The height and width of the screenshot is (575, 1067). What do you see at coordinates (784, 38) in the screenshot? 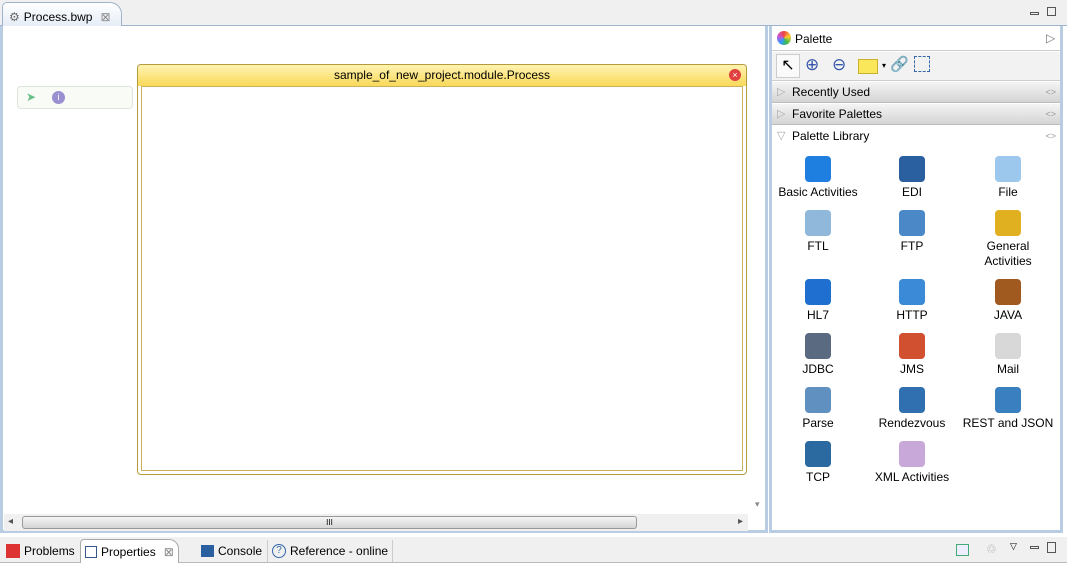
I see `palette-icon` at bounding box center [784, 38].